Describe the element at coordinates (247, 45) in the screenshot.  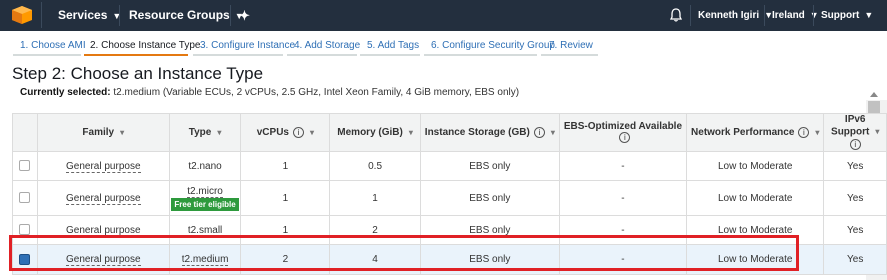
I see `tab-configure-instance: 3. Configure Instance` at that location.